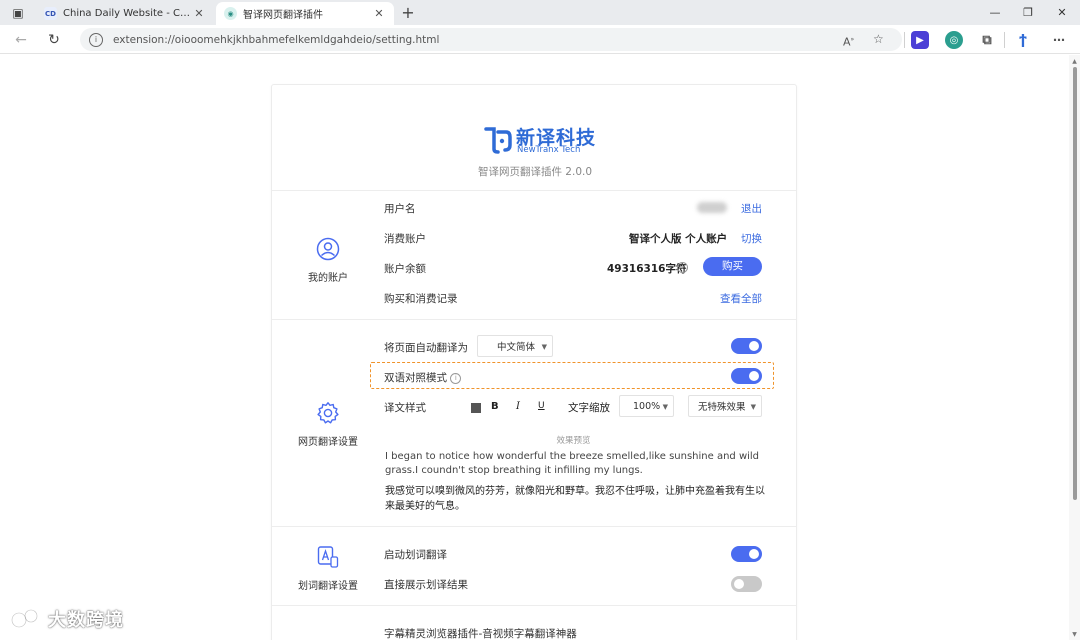 This screenshot has width=1080, height=640. I want to click on scroll-up-icon: ▲, so click(1074, 61).